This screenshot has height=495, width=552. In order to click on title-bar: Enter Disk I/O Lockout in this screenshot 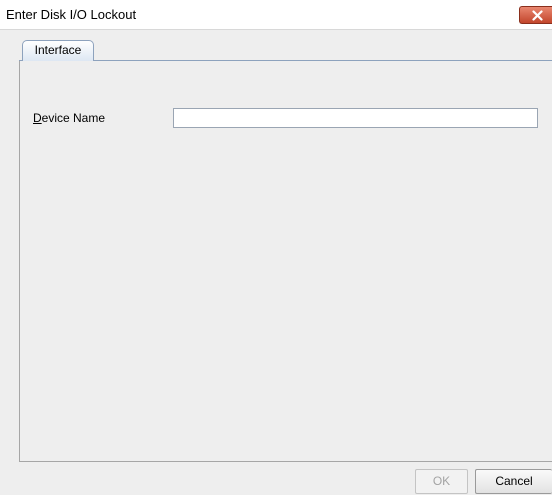, I will do `click(276, 15)`.